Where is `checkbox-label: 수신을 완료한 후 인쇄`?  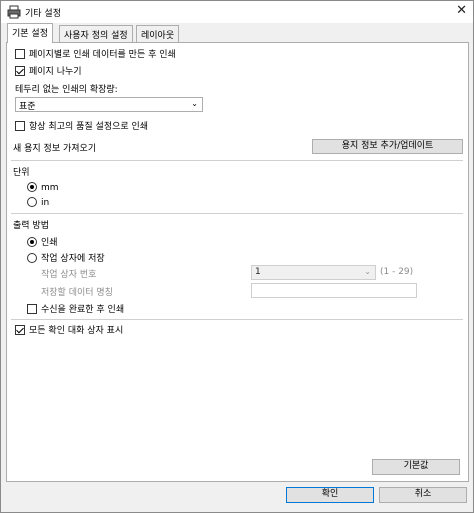
checkbox-label: 수신을 완료한 후 인쇄 is located at coordinates (83, 310).